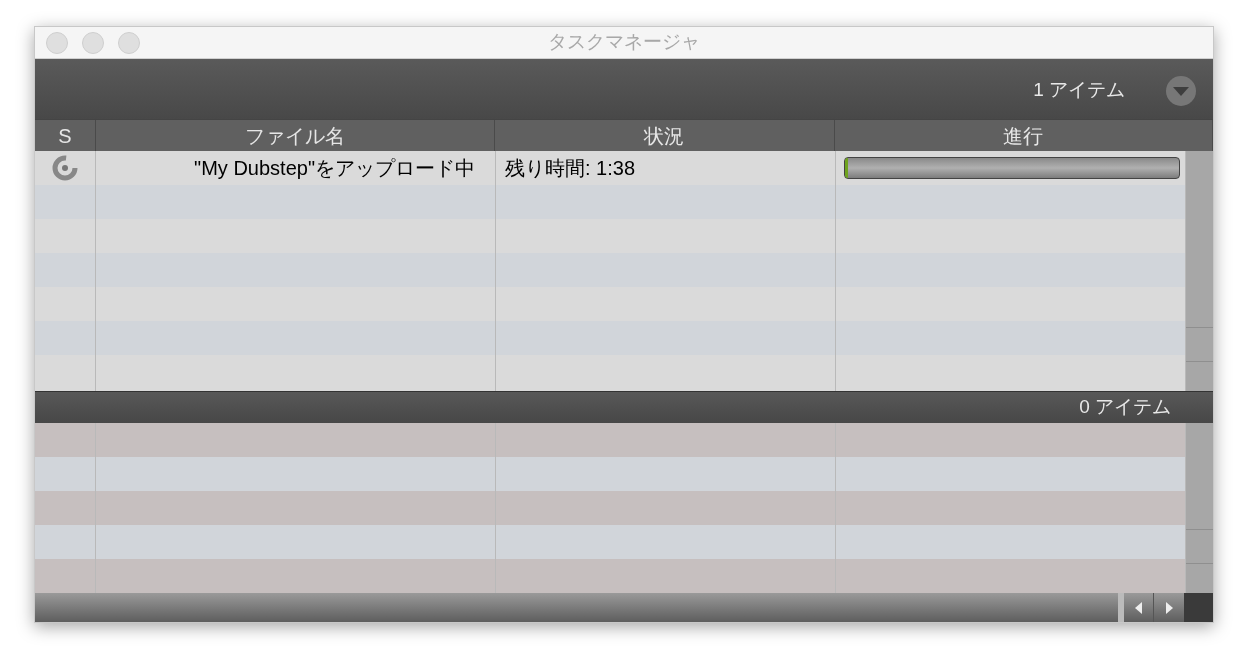 The height and width of the screenshot is (666, 1248). What do you see at coordinates (1198, 607) in the screenshot?
I see `corner-box` at bounding box center [1198, 607].